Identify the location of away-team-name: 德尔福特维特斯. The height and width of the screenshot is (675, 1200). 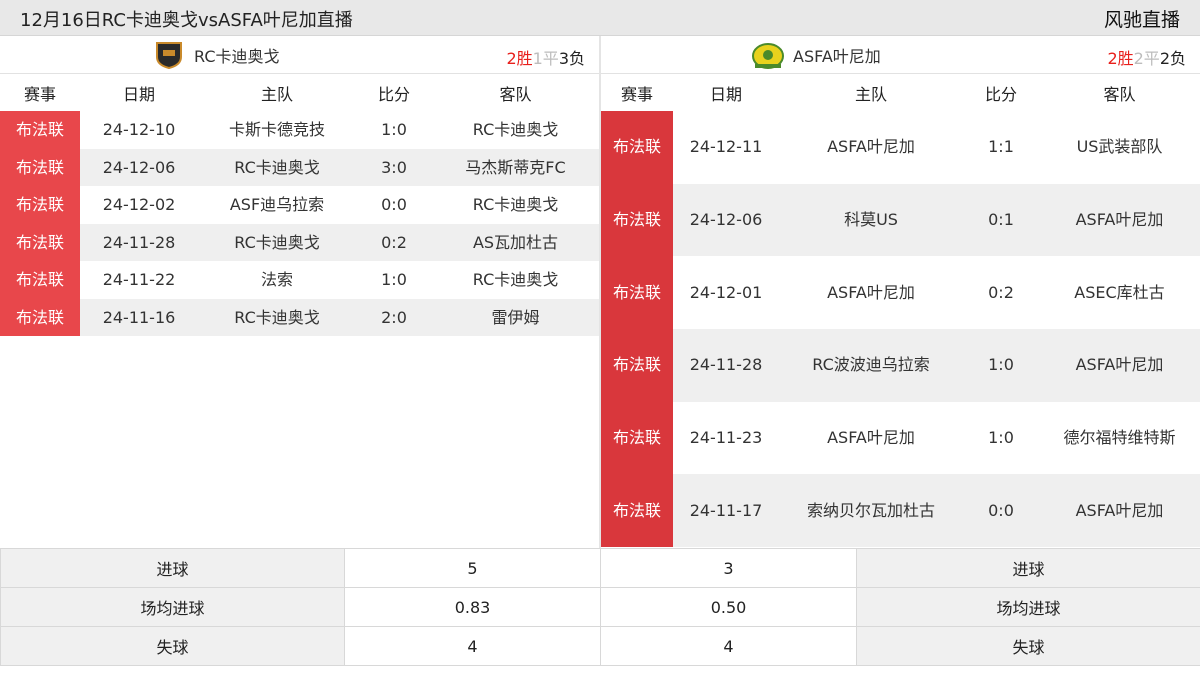
(1119, 438).